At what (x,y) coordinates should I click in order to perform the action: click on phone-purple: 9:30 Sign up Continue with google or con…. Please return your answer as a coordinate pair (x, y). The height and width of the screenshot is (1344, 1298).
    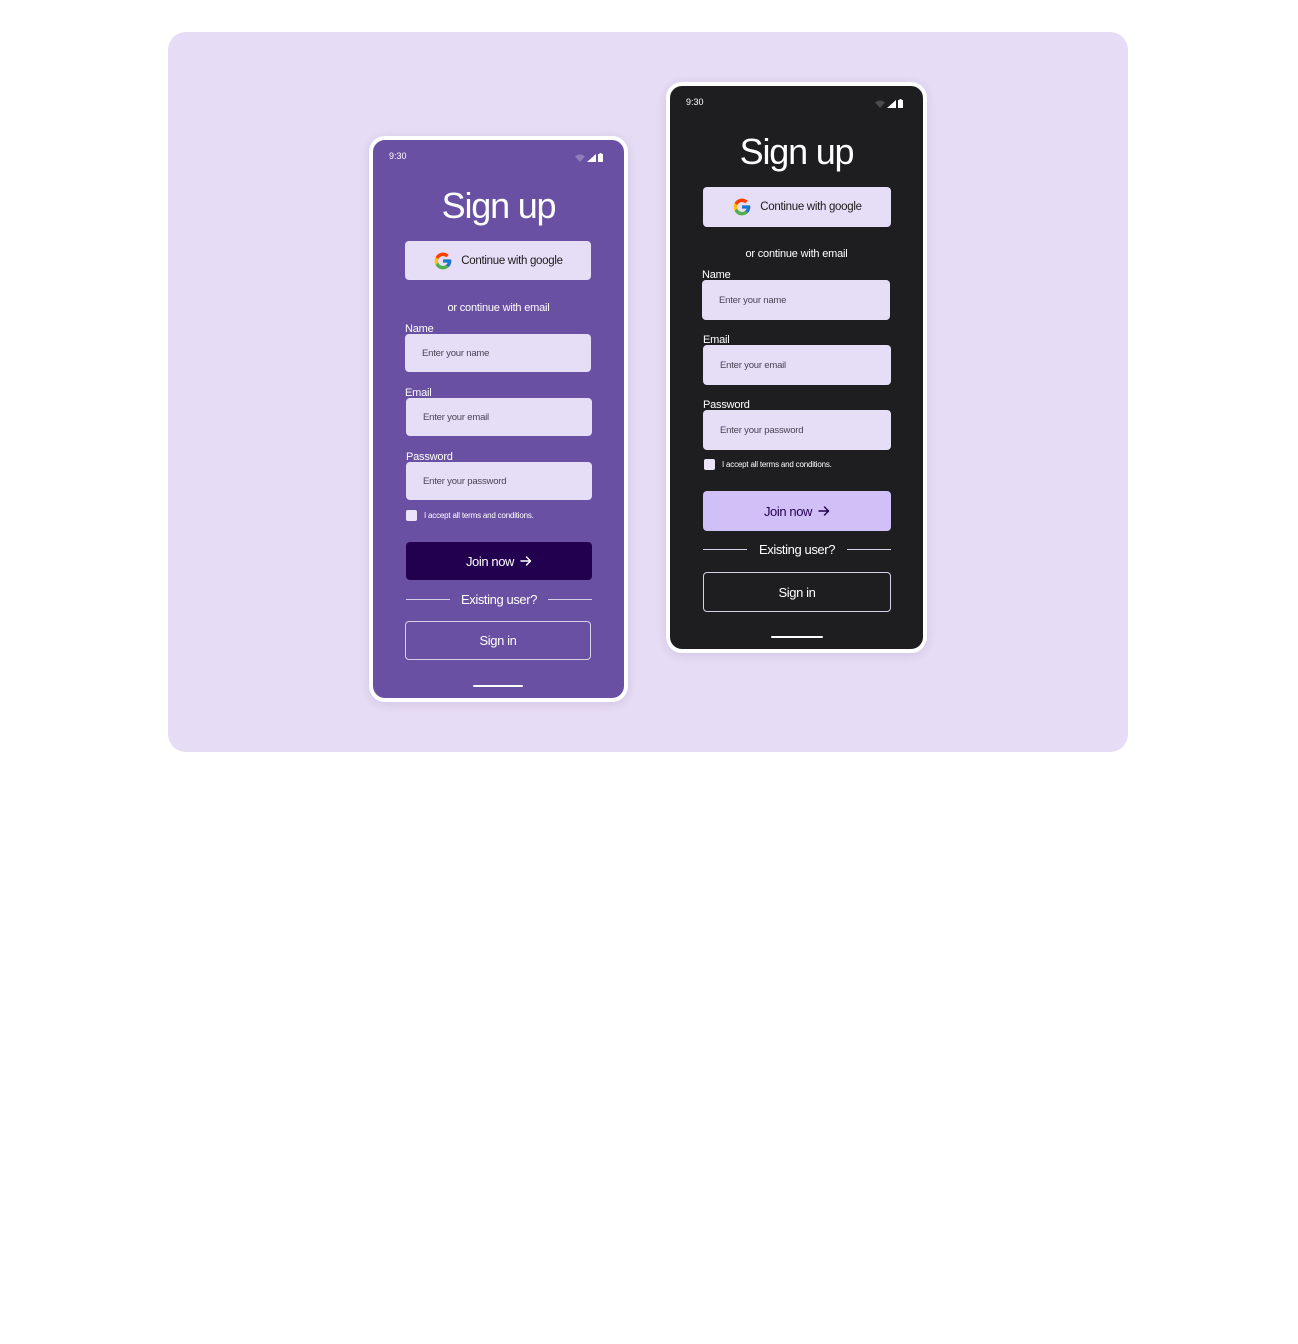
    Looking at the image, I should click on (498, 419).